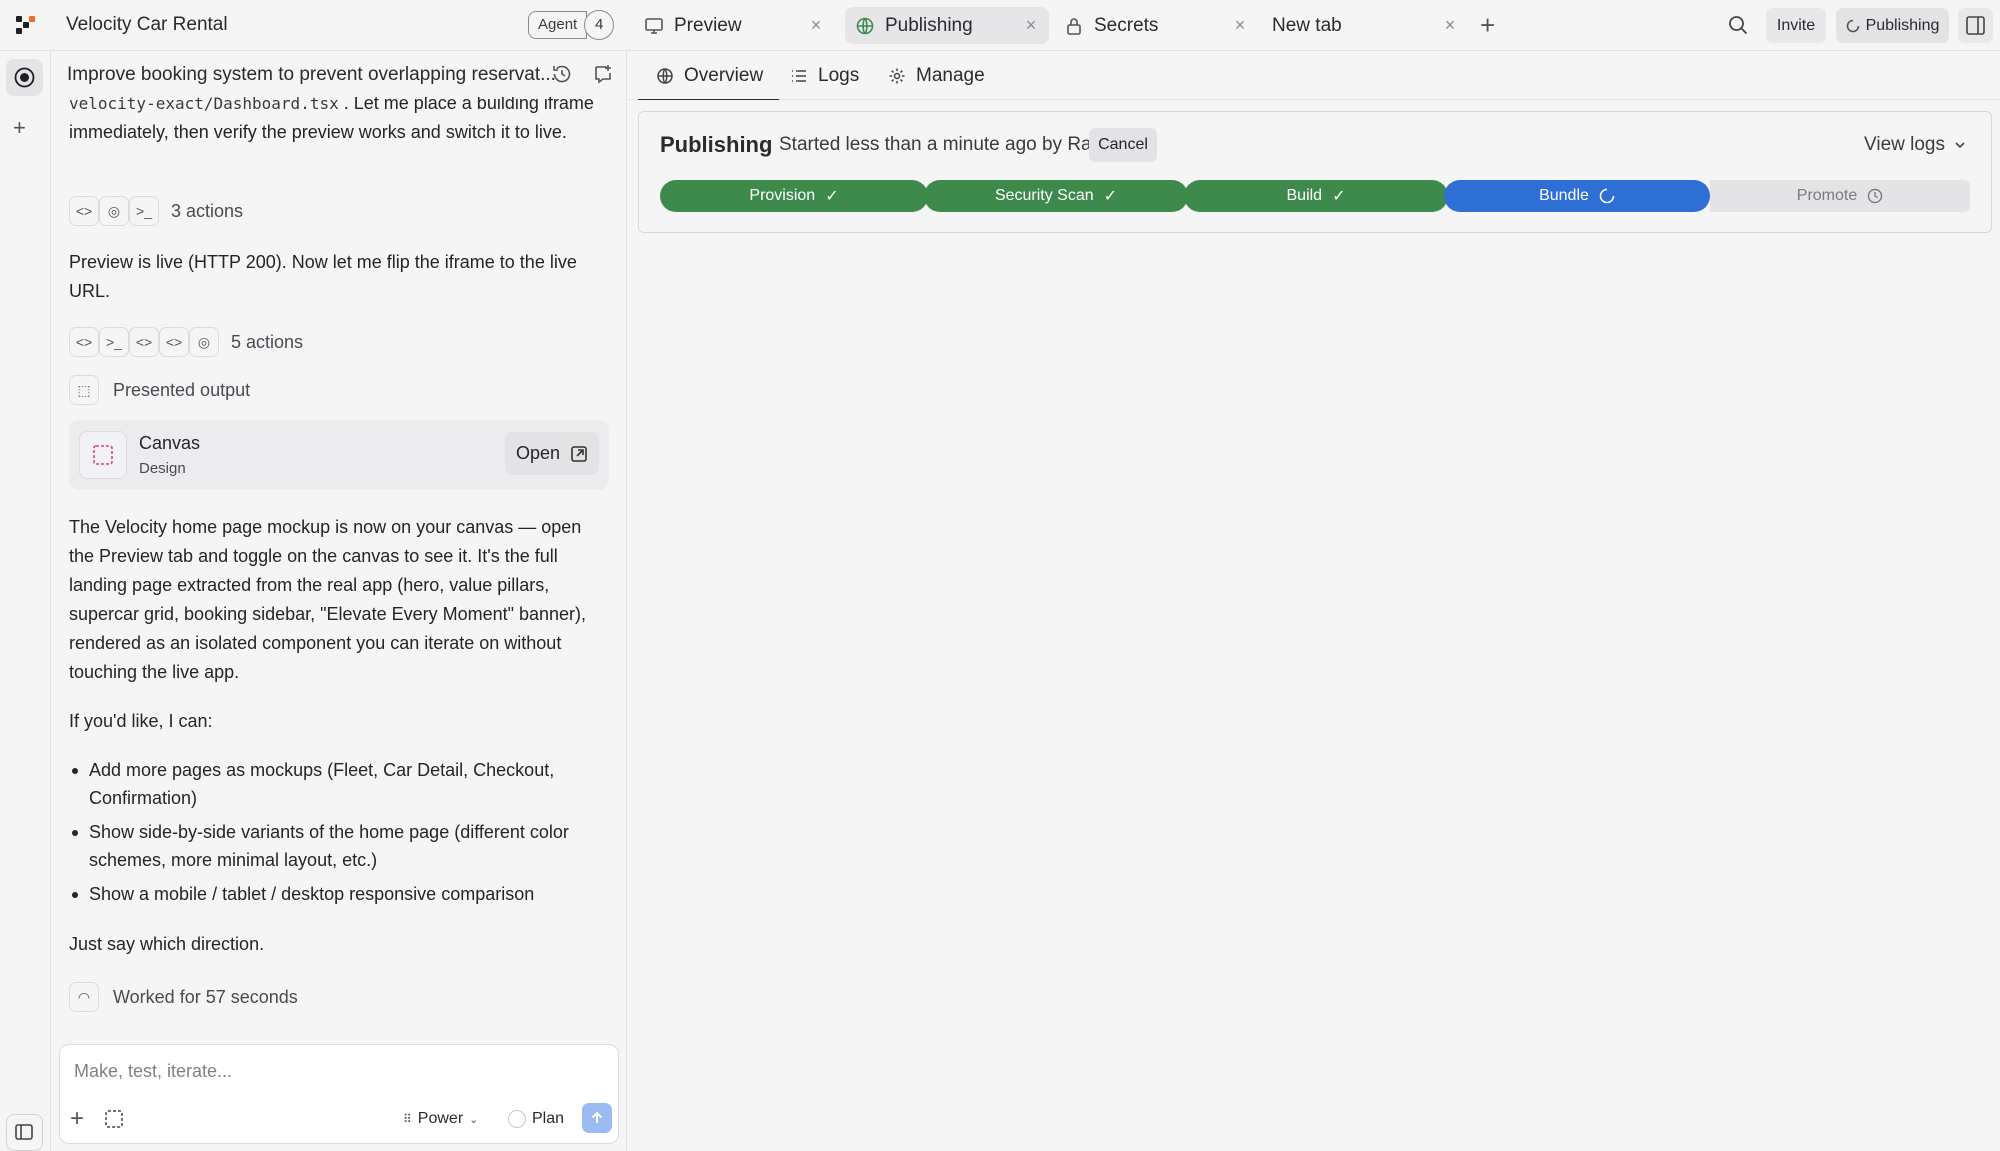 The height and width of the screenshot is (1151, 2000). Describe the element at coordinates (114, 342) in the screenshot. I see `terminal-icon: >_` at that location.